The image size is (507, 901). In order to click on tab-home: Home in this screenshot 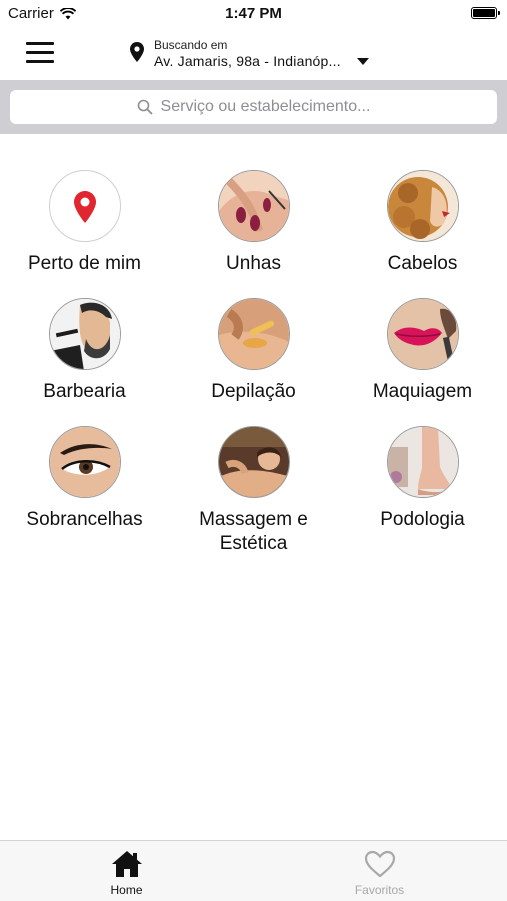, I will do `click(126, 871)`.